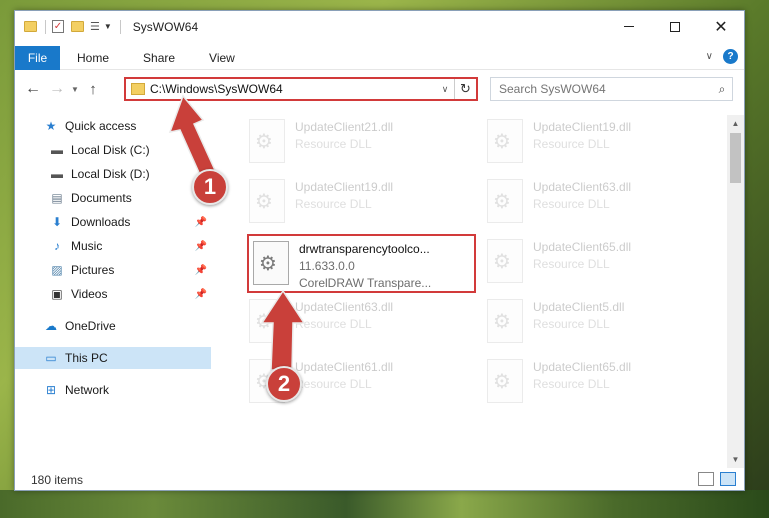  What do you see at coordinates (51, 326) in the screenshot?
I see `cloud-icon: ☁` at bounding box center [51, 326].